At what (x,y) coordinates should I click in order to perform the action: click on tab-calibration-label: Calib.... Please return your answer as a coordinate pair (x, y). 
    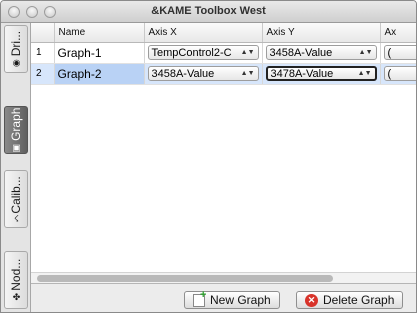
    Looking at the image, I should click on (16, 195).